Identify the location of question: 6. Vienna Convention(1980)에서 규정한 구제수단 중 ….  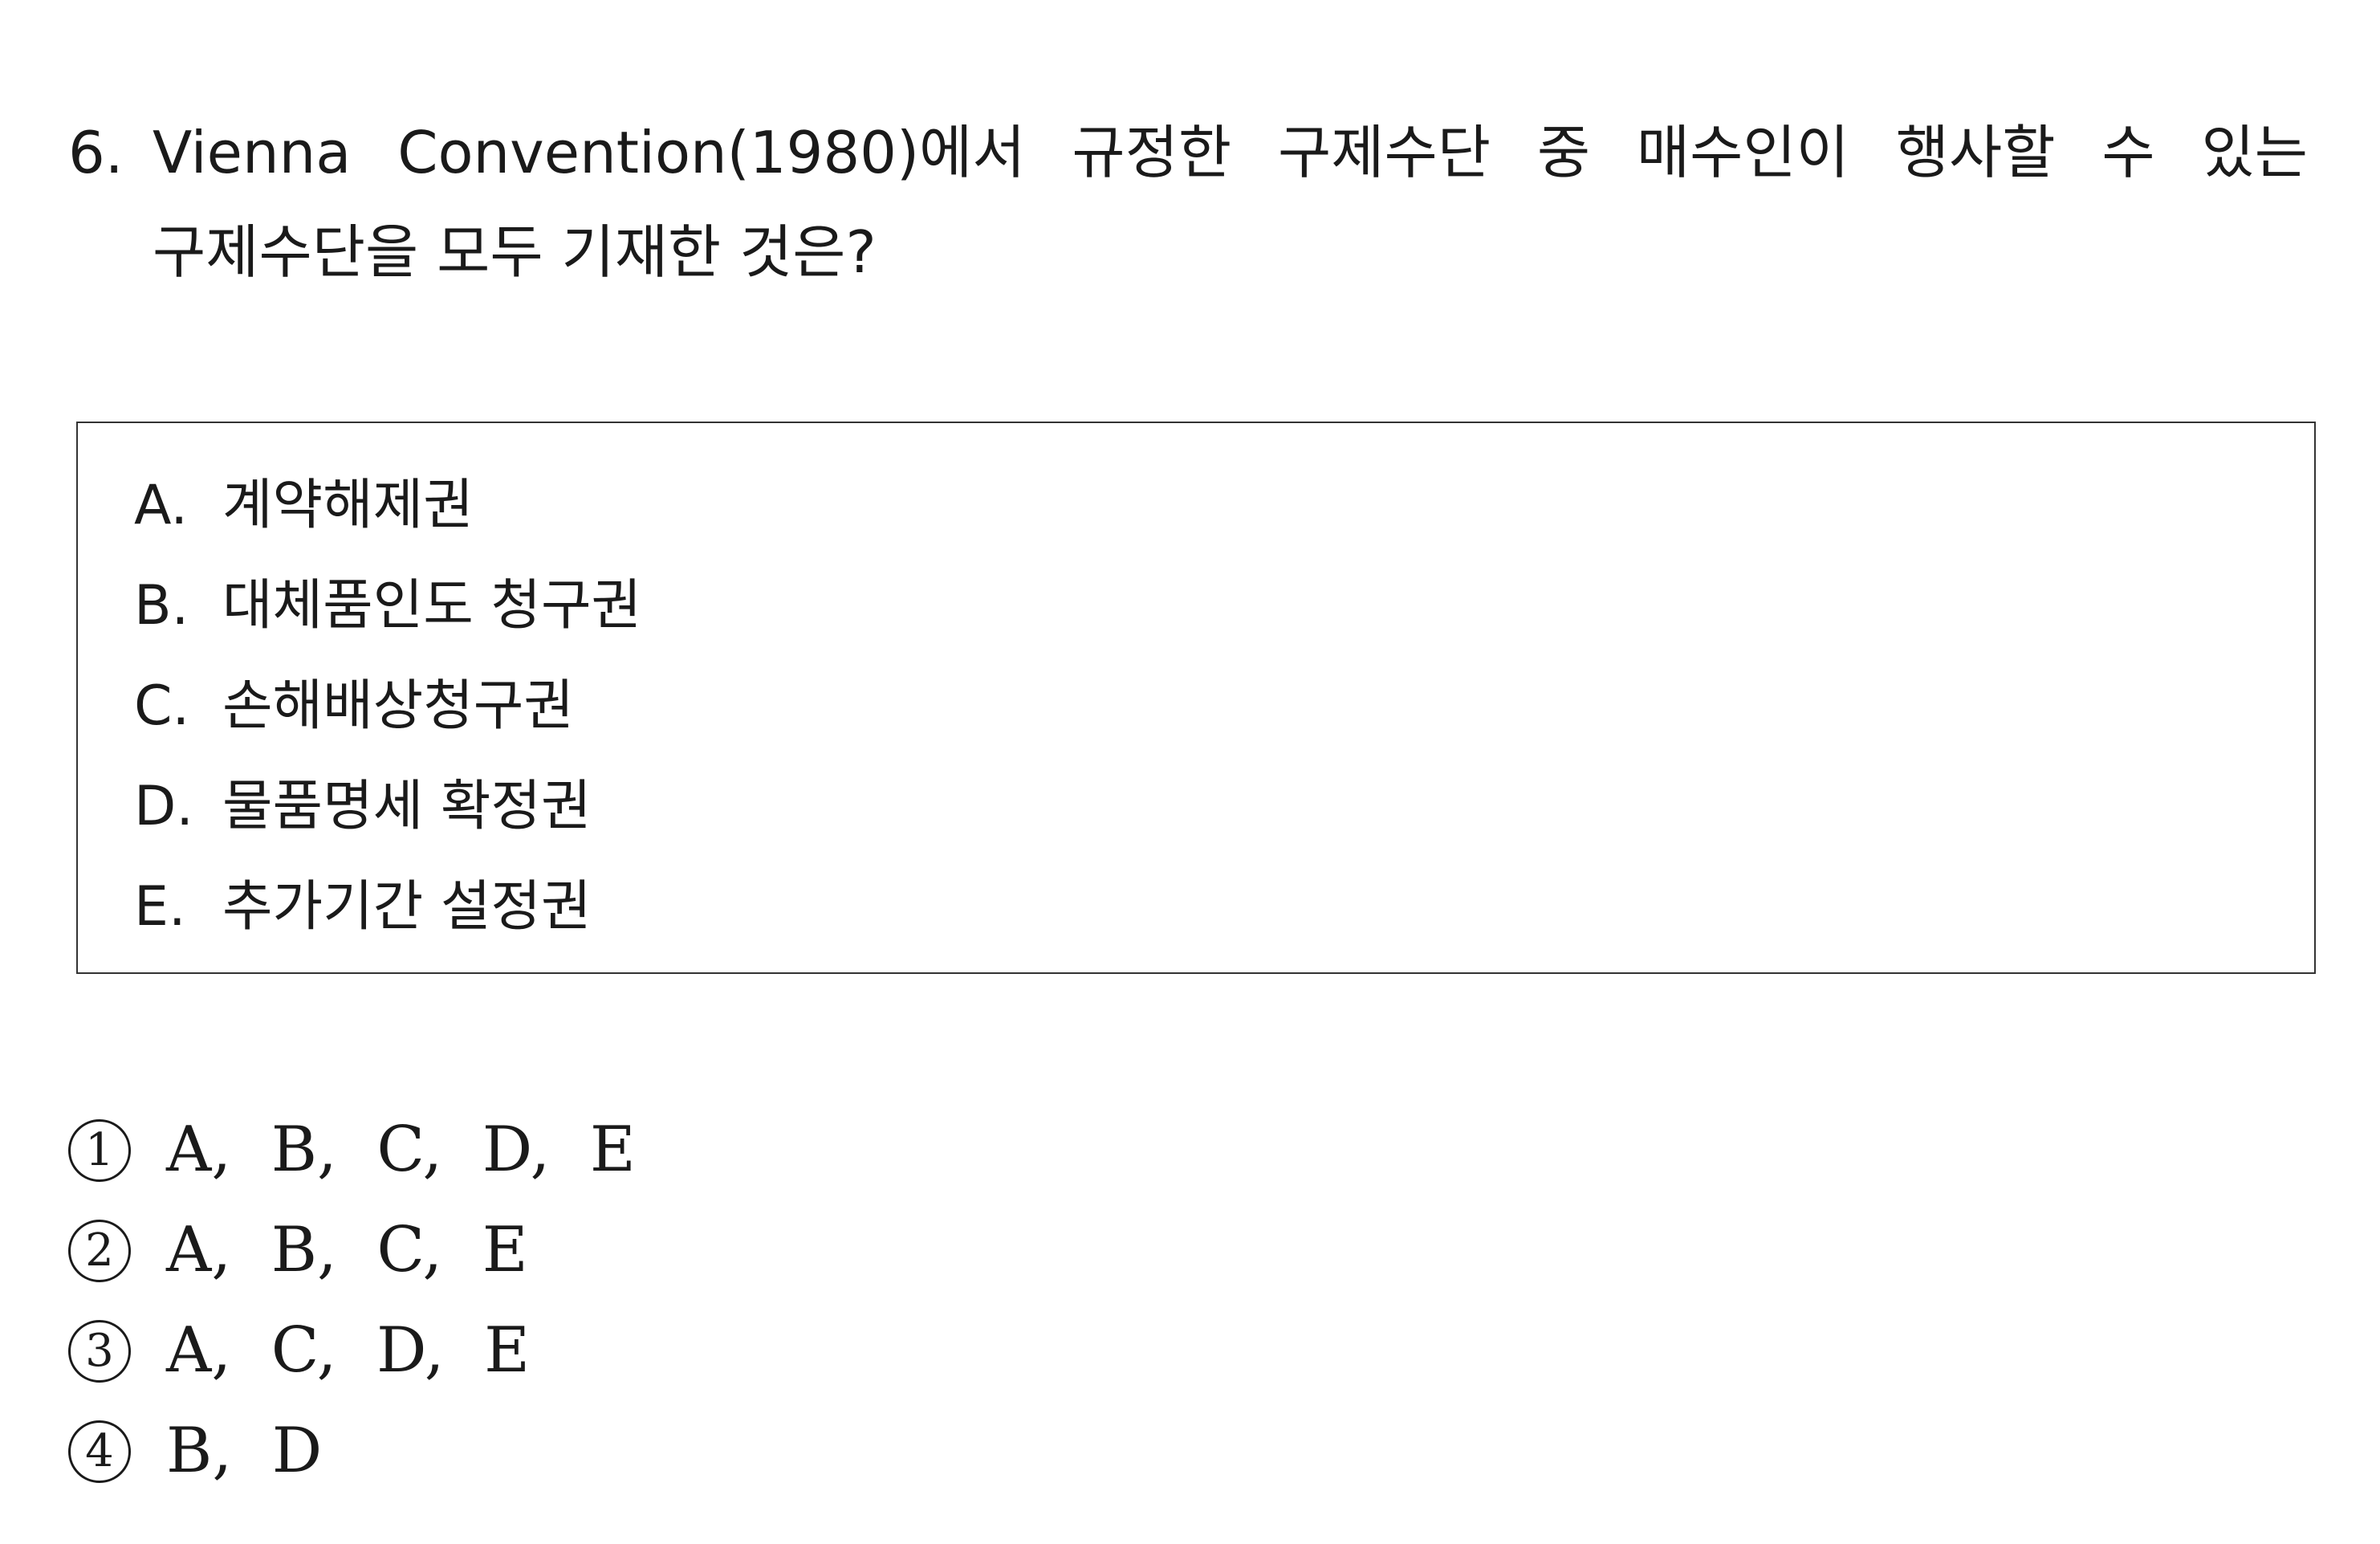
(1188, 202).